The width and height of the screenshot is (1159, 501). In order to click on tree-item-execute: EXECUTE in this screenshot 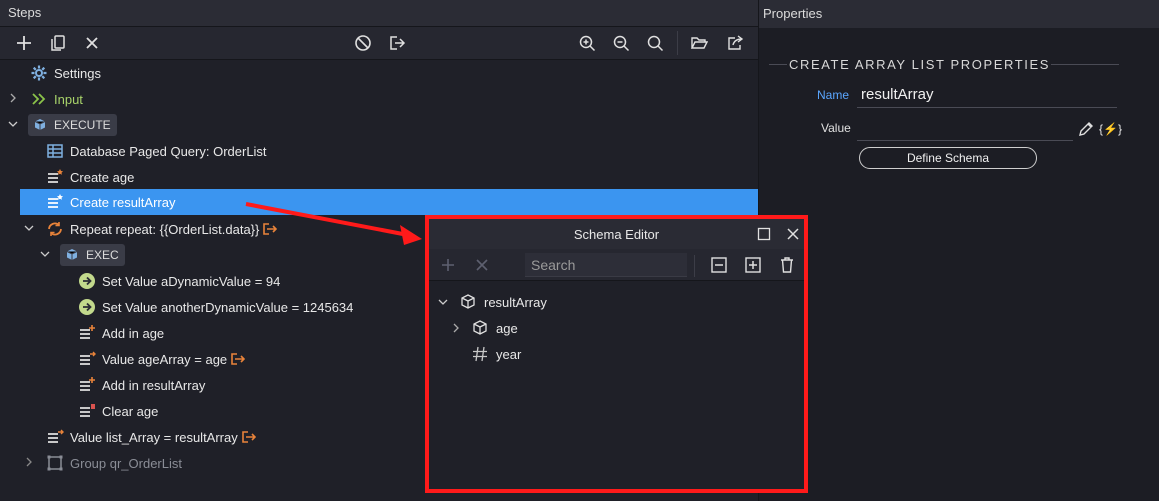, I will do `click(72, 125)`.